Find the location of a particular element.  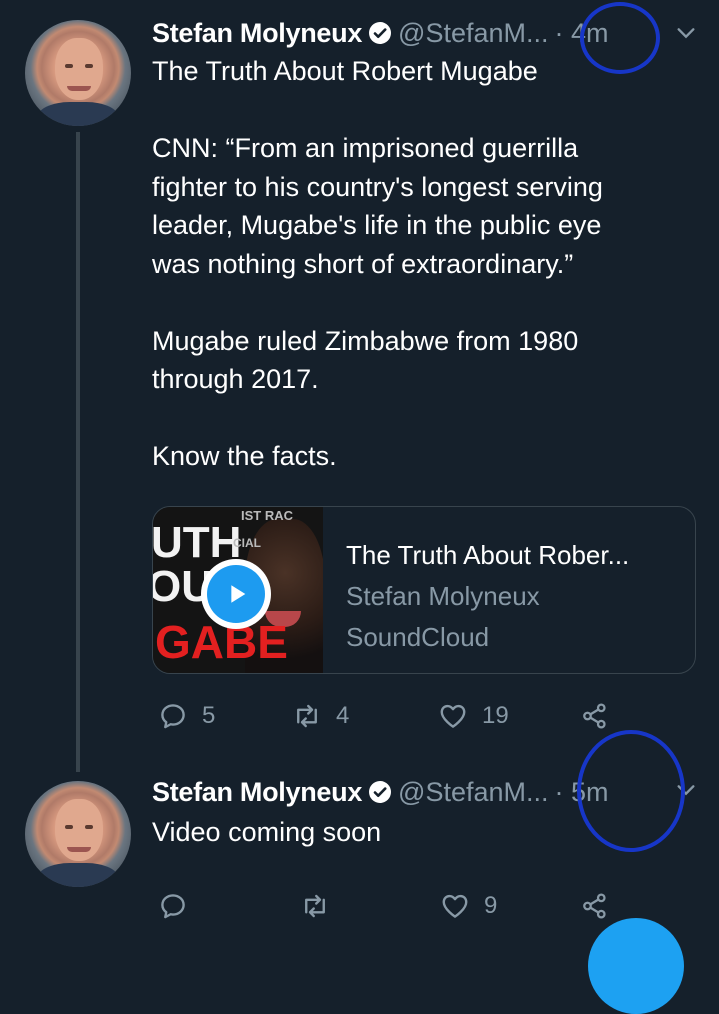

tweet-text-line: leader, Mugabe's life in the public eye is located at coordinates (377, 225).